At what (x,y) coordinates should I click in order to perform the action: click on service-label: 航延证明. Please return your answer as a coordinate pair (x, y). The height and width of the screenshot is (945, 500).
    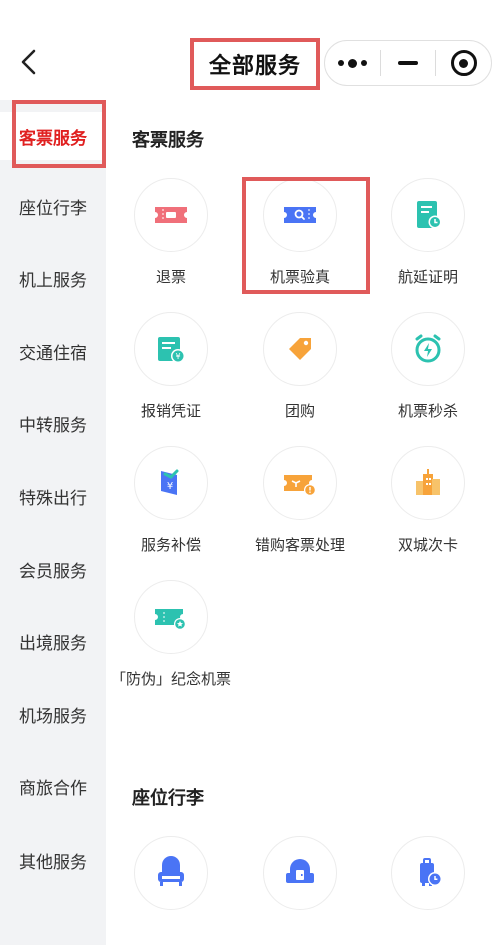
    Looking at the image, I should click on (427, 277).